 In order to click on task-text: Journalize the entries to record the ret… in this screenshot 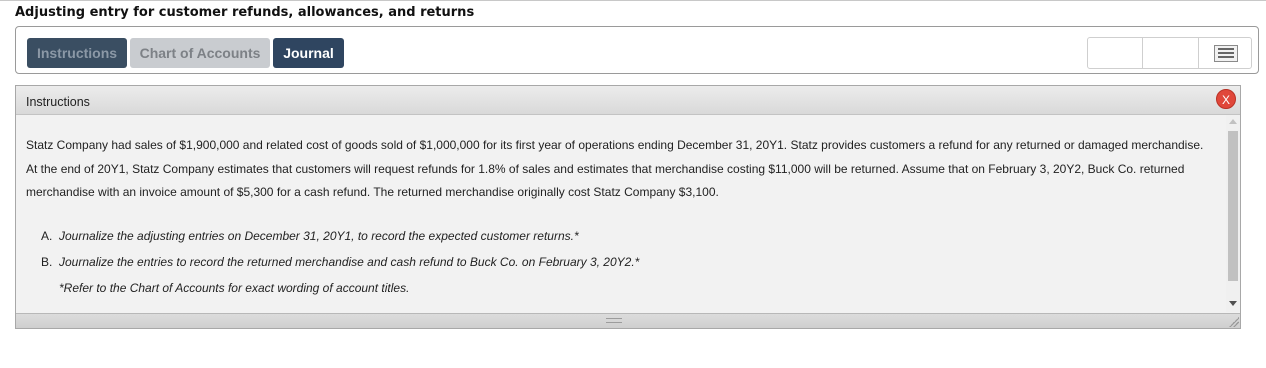, I will do `click(349, 262)`.